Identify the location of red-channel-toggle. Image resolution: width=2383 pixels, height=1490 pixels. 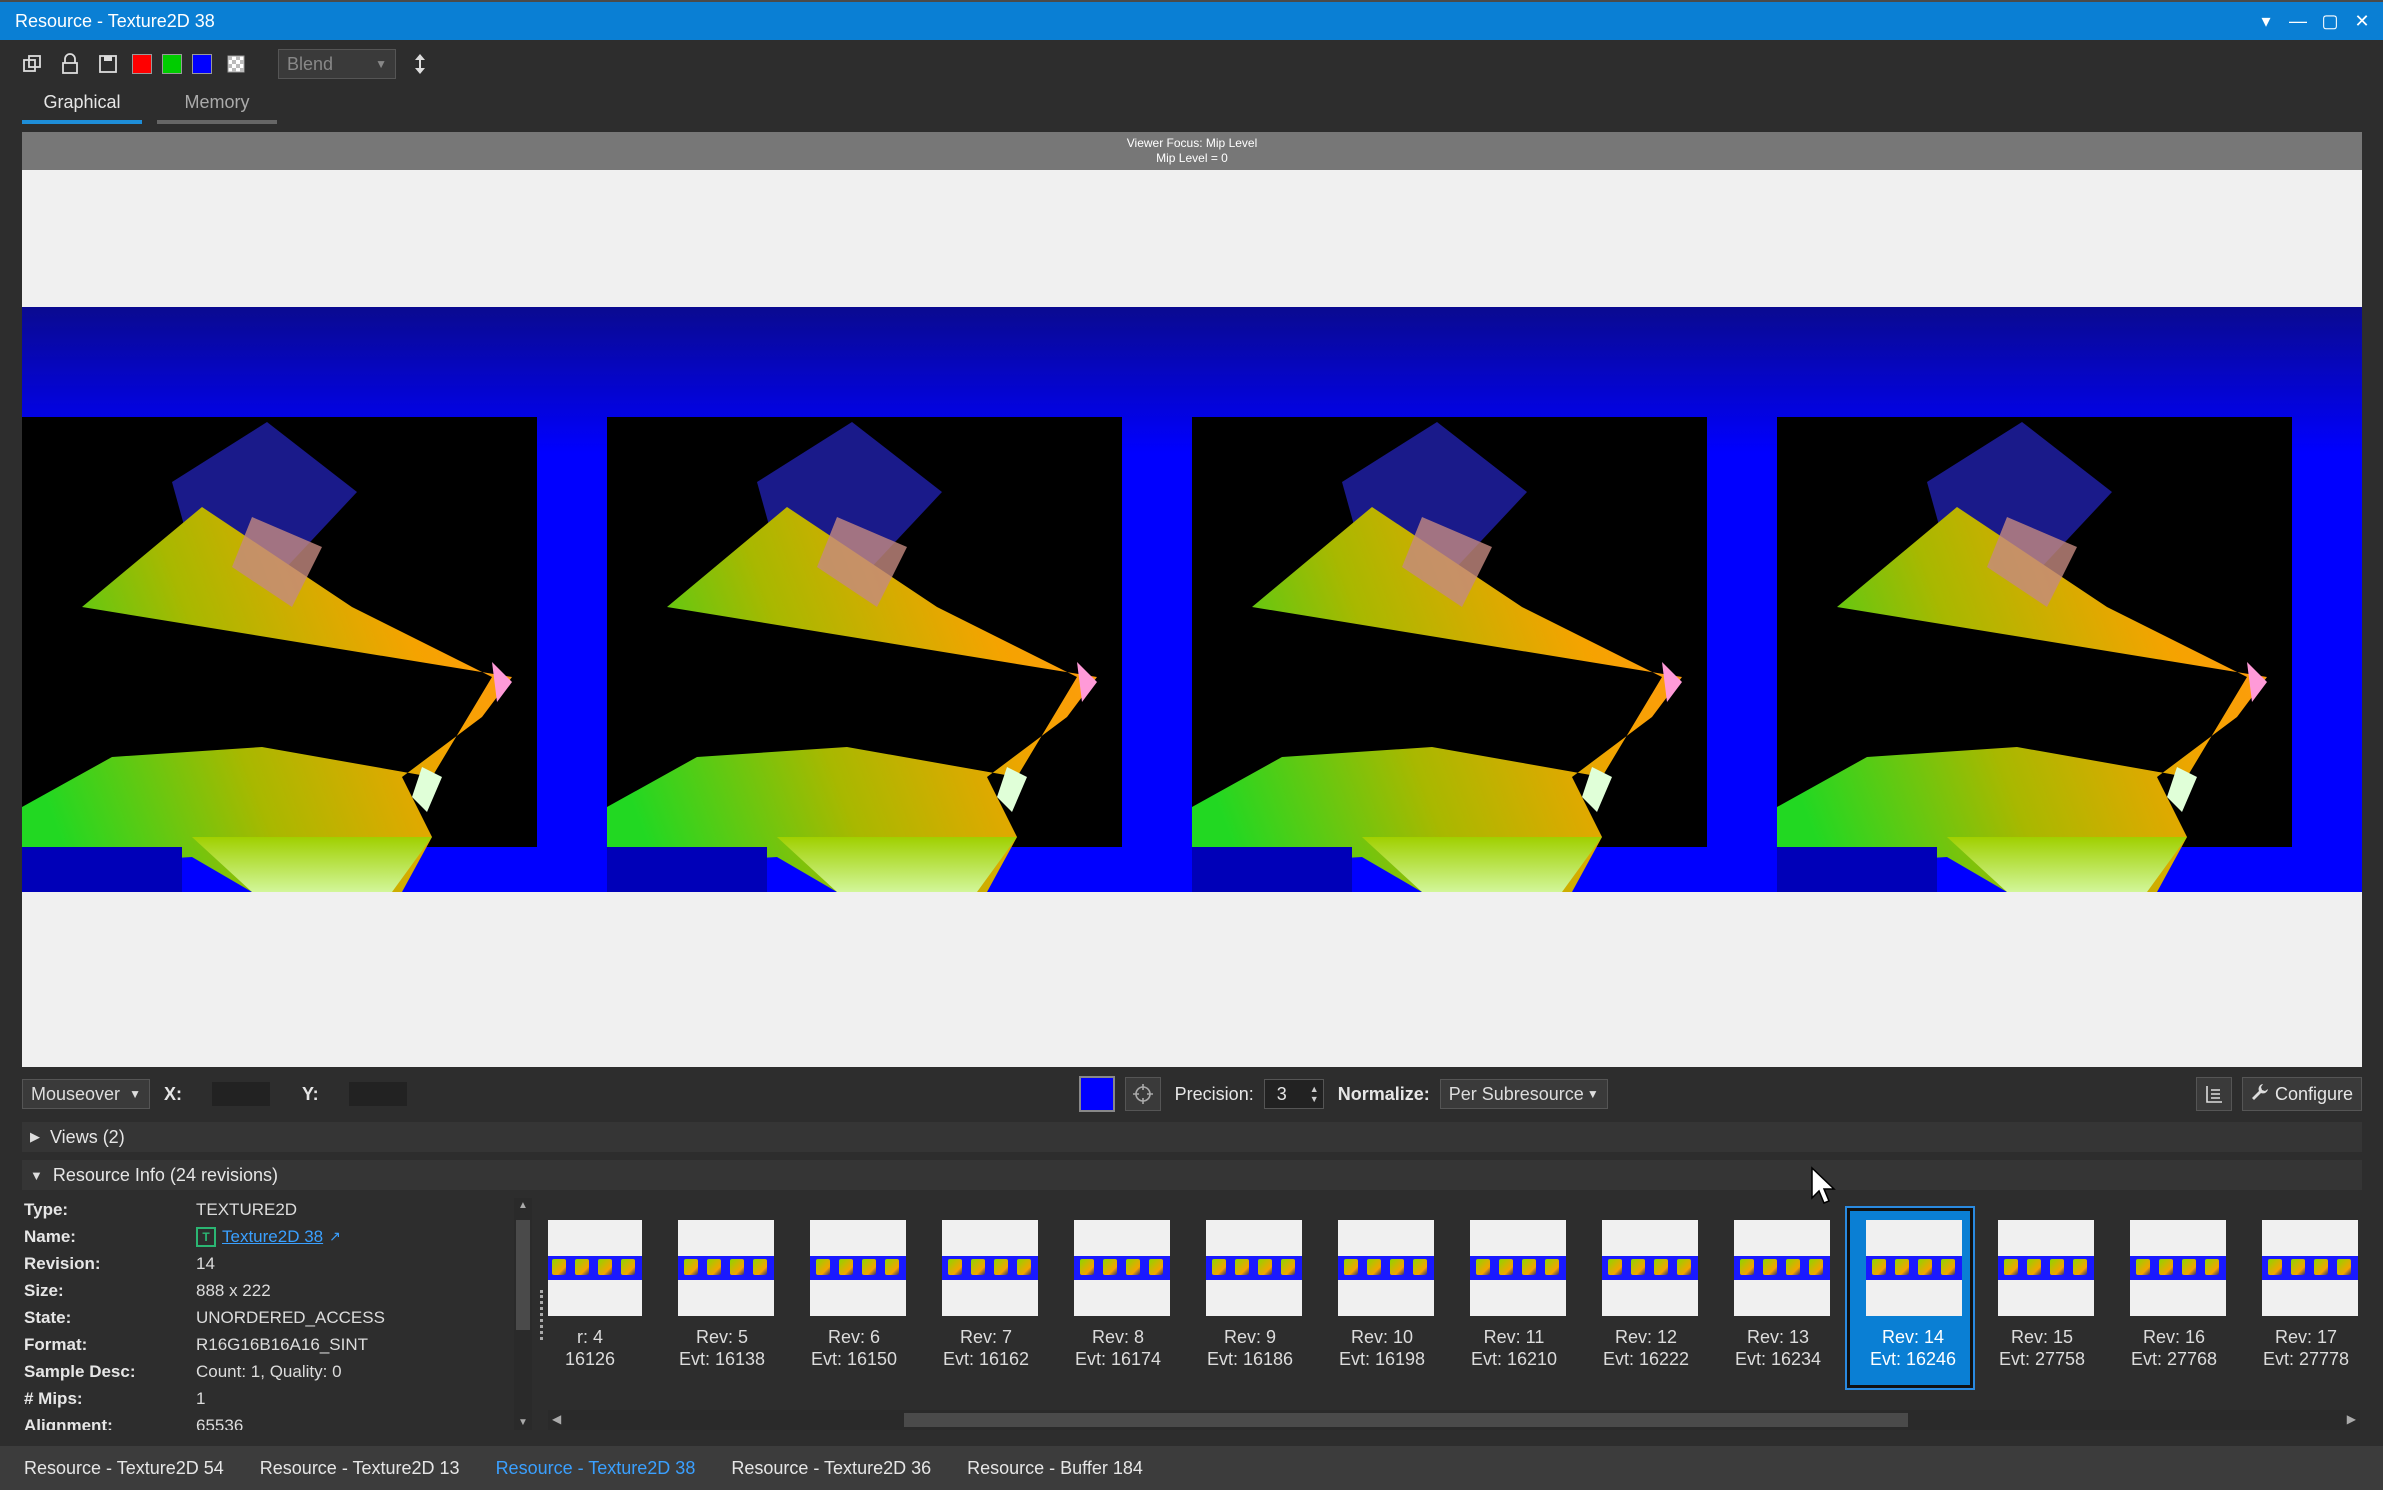
(142, 64).